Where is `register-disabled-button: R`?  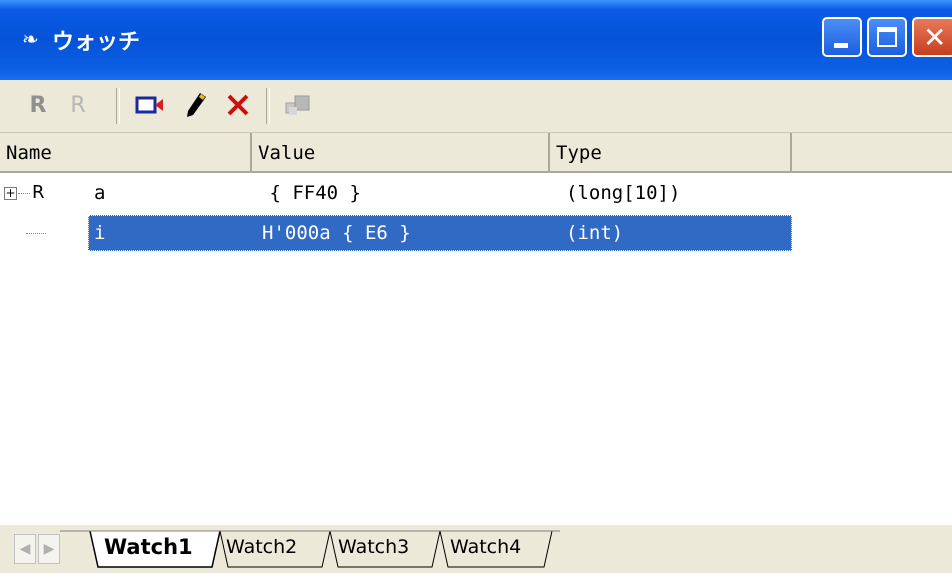 register-disabled-button: R is located at coordinates (78, 105).